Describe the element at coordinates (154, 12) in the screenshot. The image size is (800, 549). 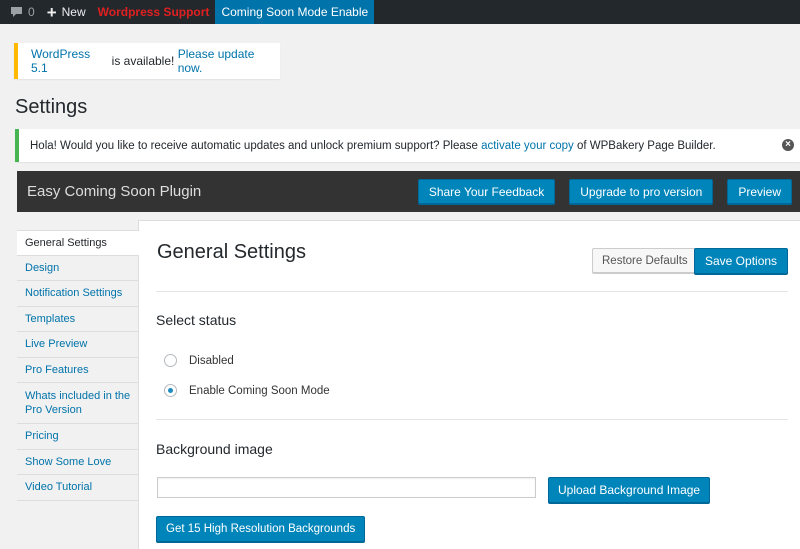
I see `wordpress-support-link: Wordpress Support` at that location.